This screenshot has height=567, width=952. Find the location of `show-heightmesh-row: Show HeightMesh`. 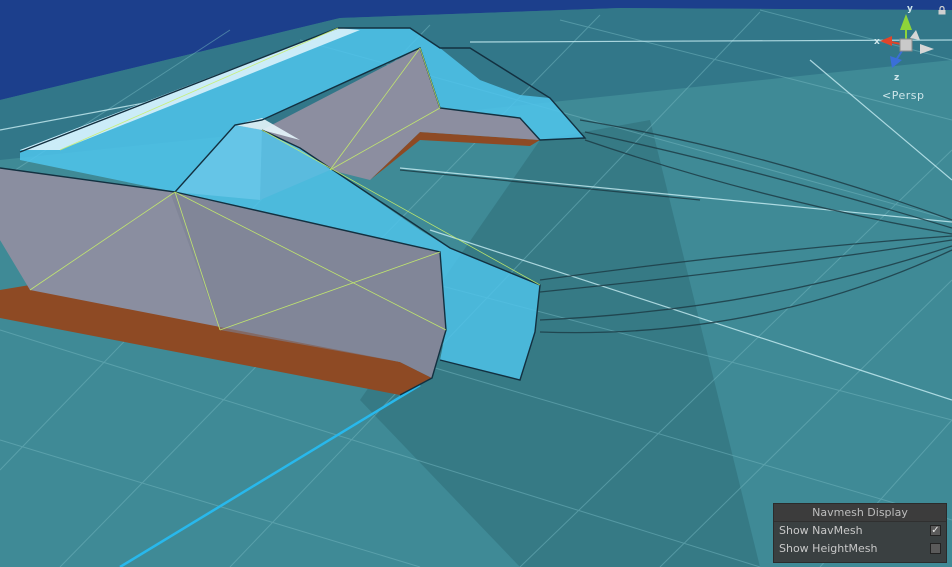

show-heightmesh-row: Show HeightMesh is located at coordinates (860, 549).